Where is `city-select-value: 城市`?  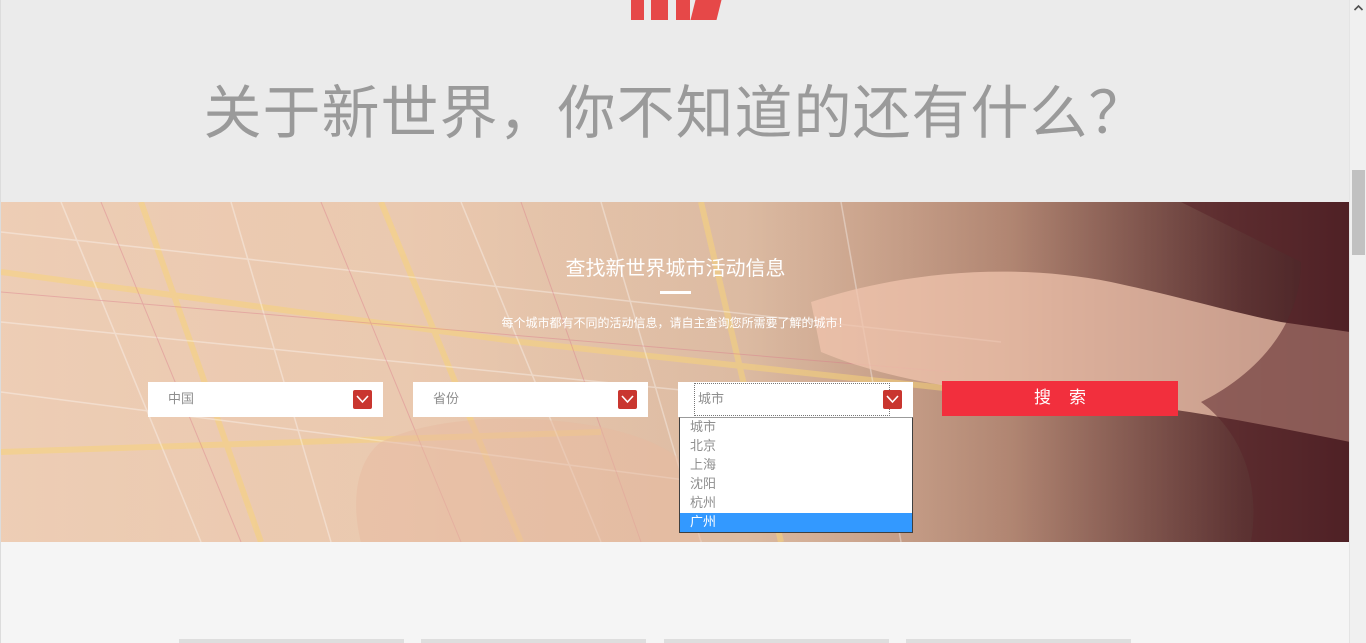
city-select-value: 城市 is located at coordinates (711, 399).